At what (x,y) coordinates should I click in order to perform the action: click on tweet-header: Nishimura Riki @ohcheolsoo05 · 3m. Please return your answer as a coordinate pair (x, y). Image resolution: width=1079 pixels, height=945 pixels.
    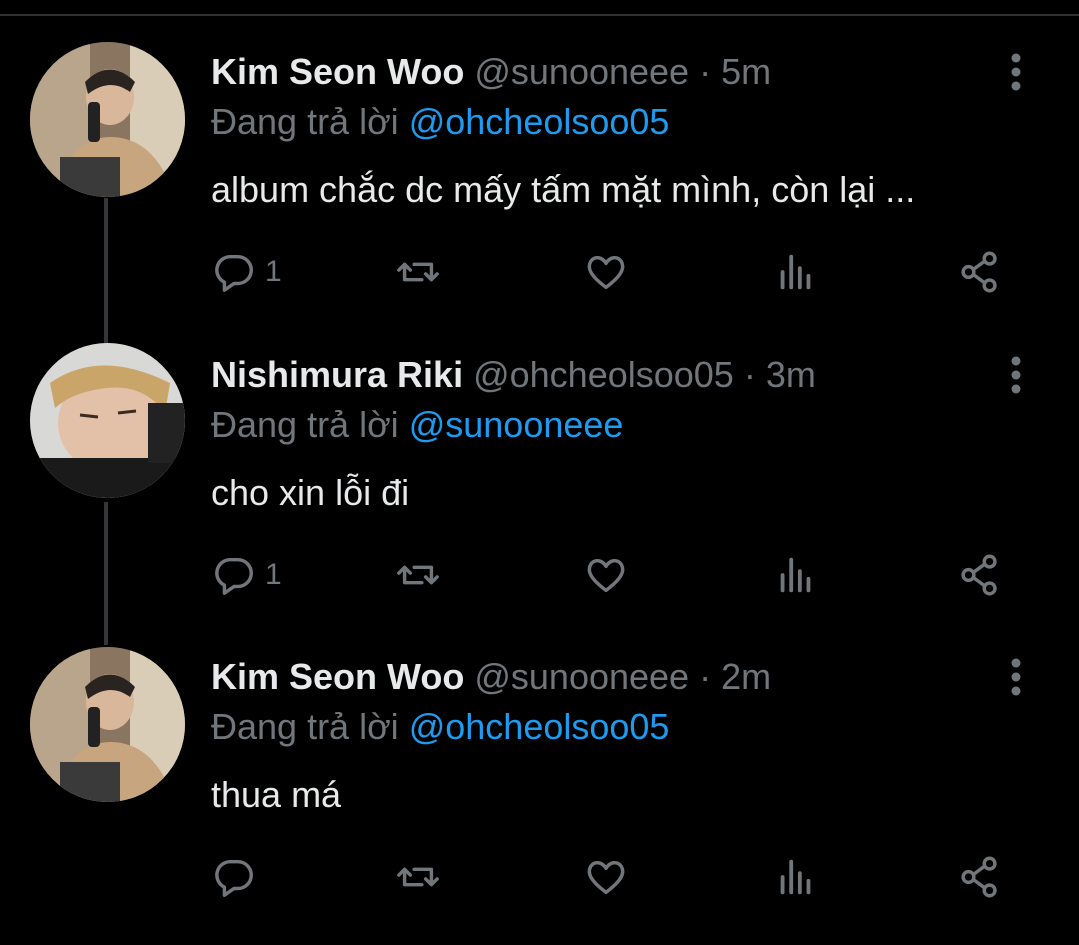
    Looking at the image, I should click on (513, 375).